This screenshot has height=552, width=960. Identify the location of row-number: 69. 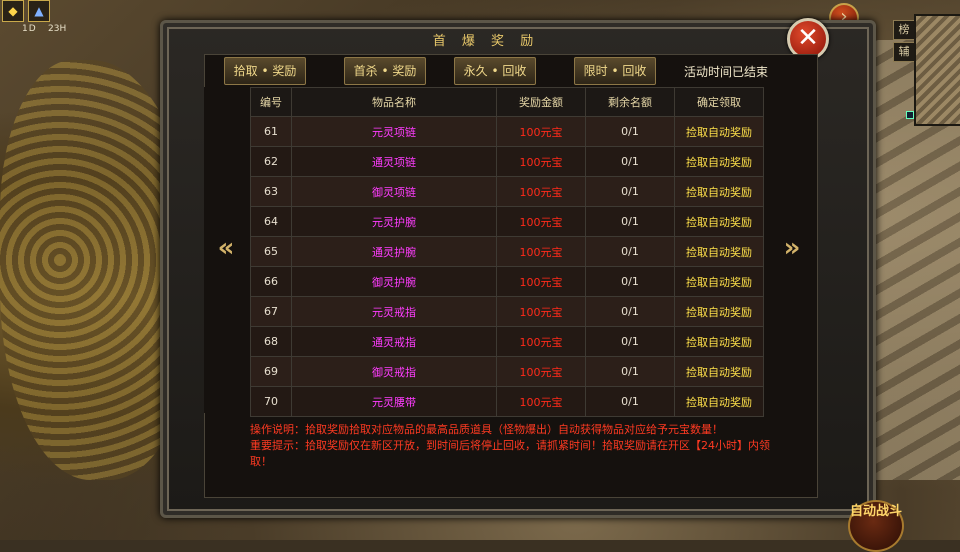
(271, 371).